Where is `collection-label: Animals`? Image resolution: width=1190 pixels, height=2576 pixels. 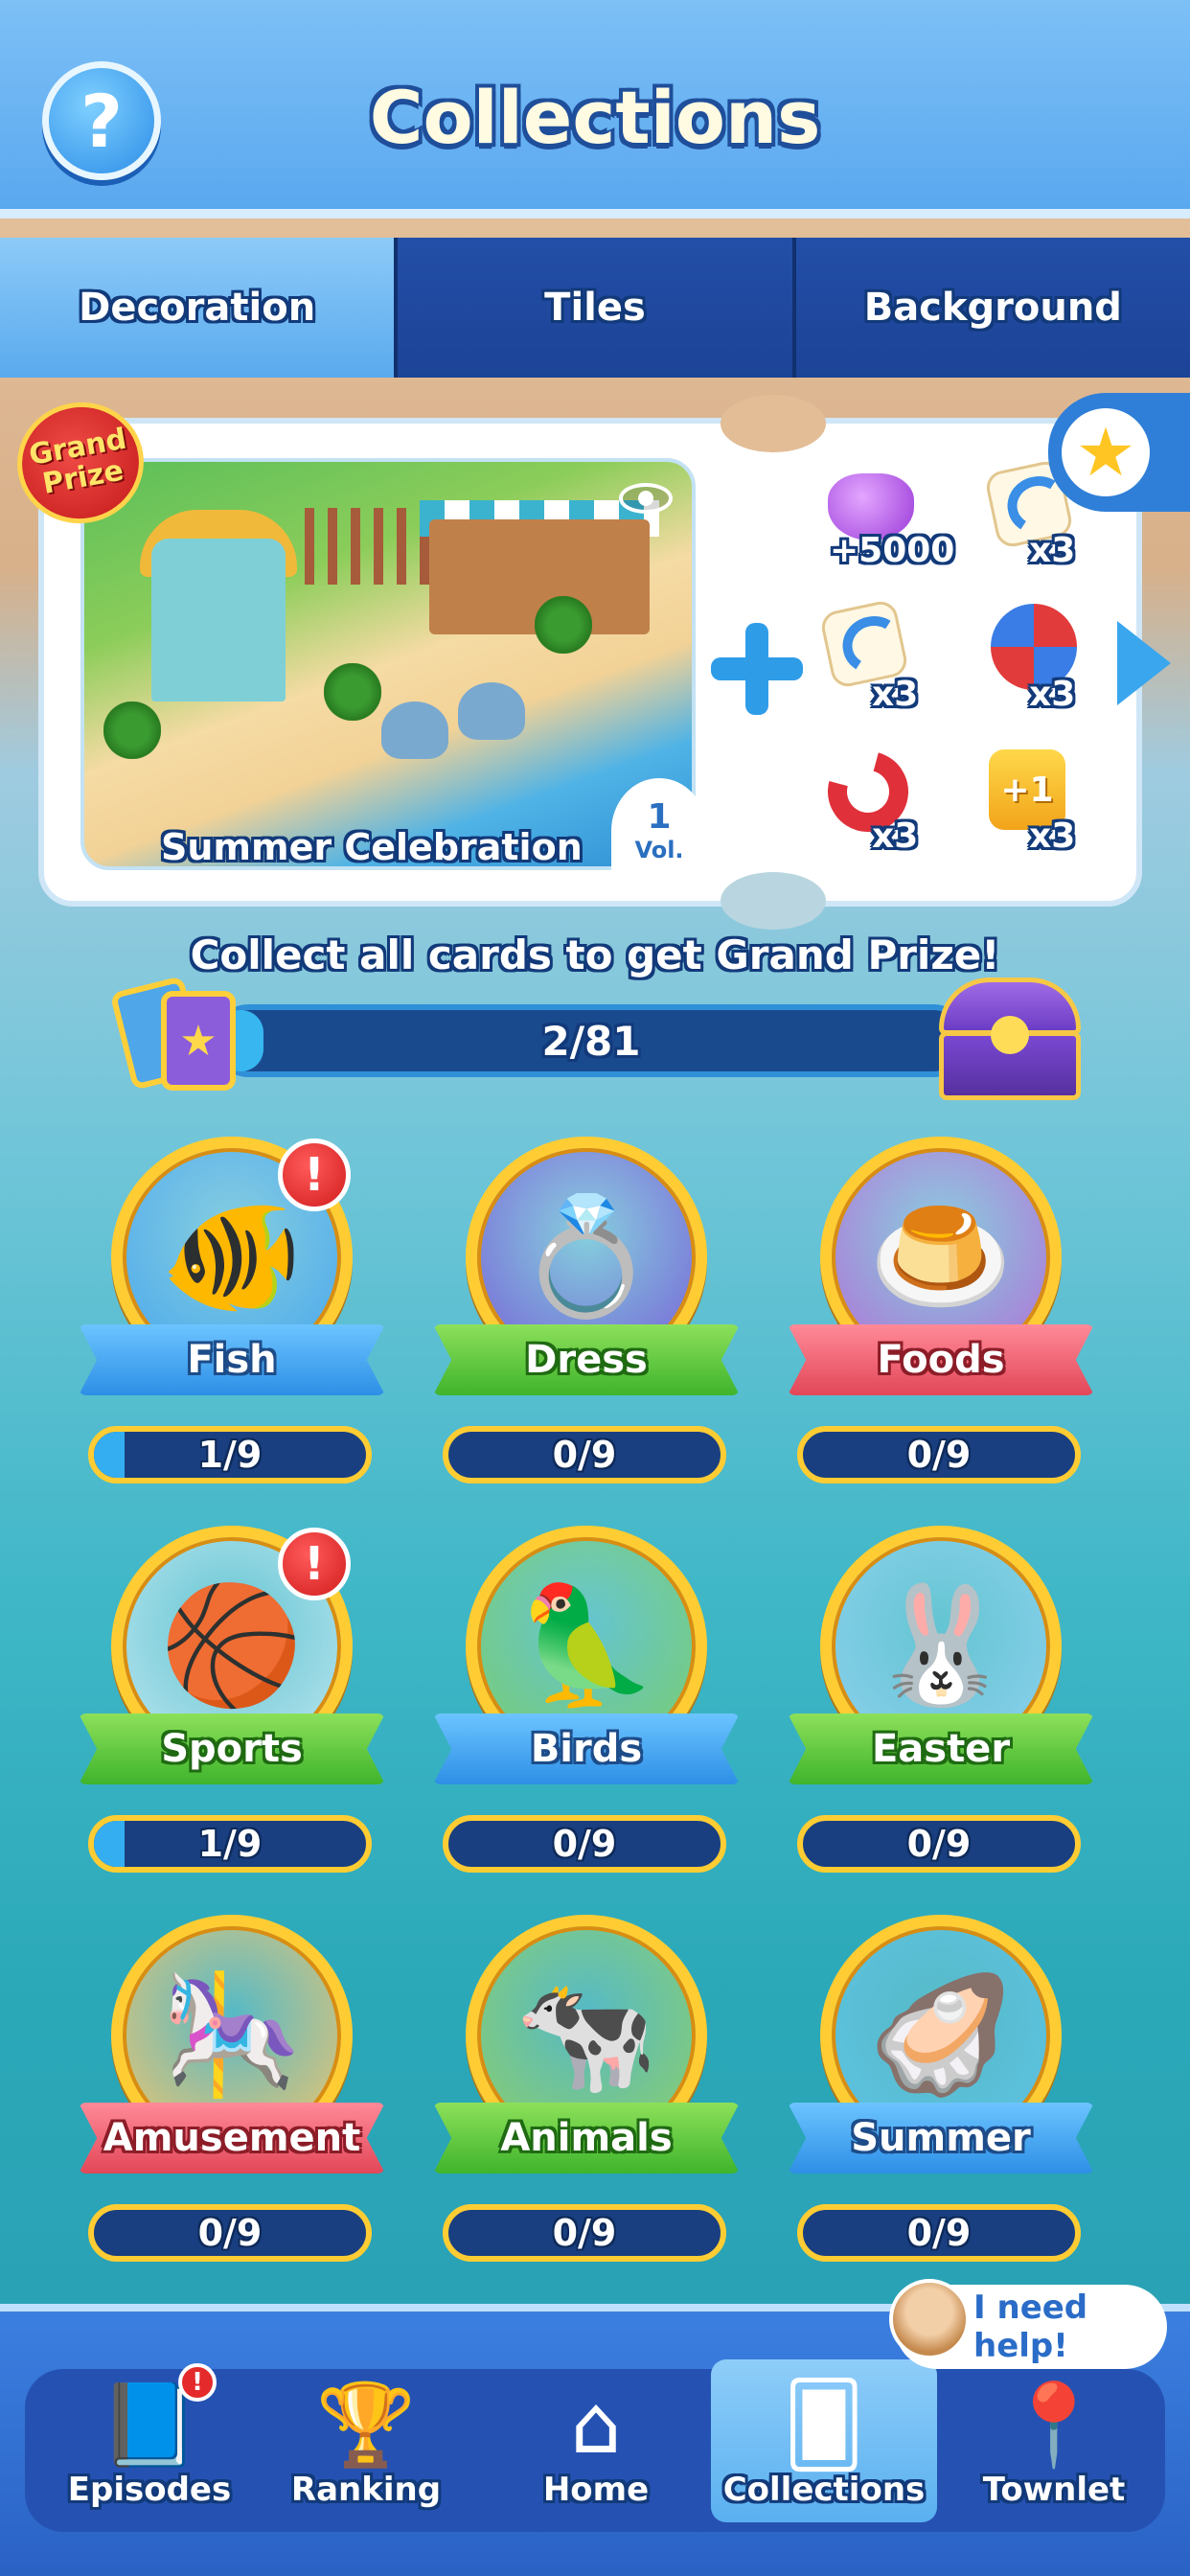 collection-label: Animals is located at coordinates (587, 2138).